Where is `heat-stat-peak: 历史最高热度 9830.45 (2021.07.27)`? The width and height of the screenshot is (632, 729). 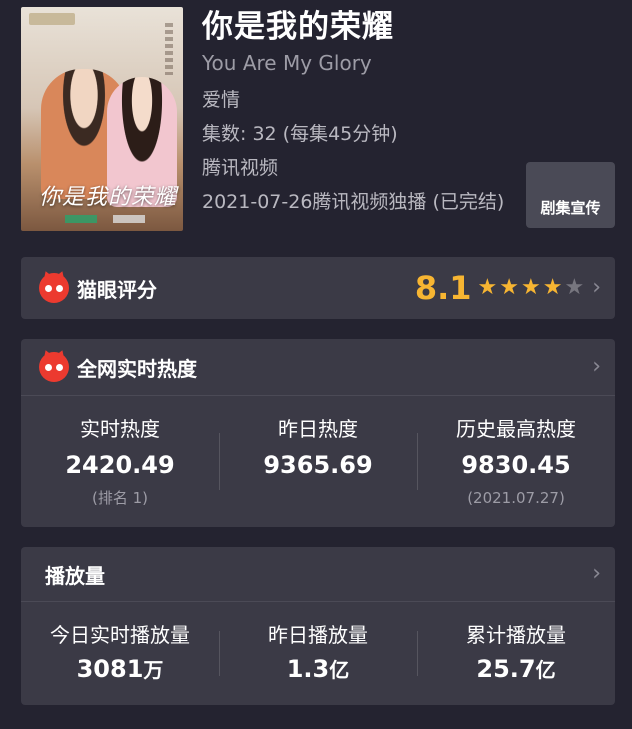 heat-stat-peak: 历史最高热度 9830.45 (2021.07.27) is located at coordinates (516, 461).